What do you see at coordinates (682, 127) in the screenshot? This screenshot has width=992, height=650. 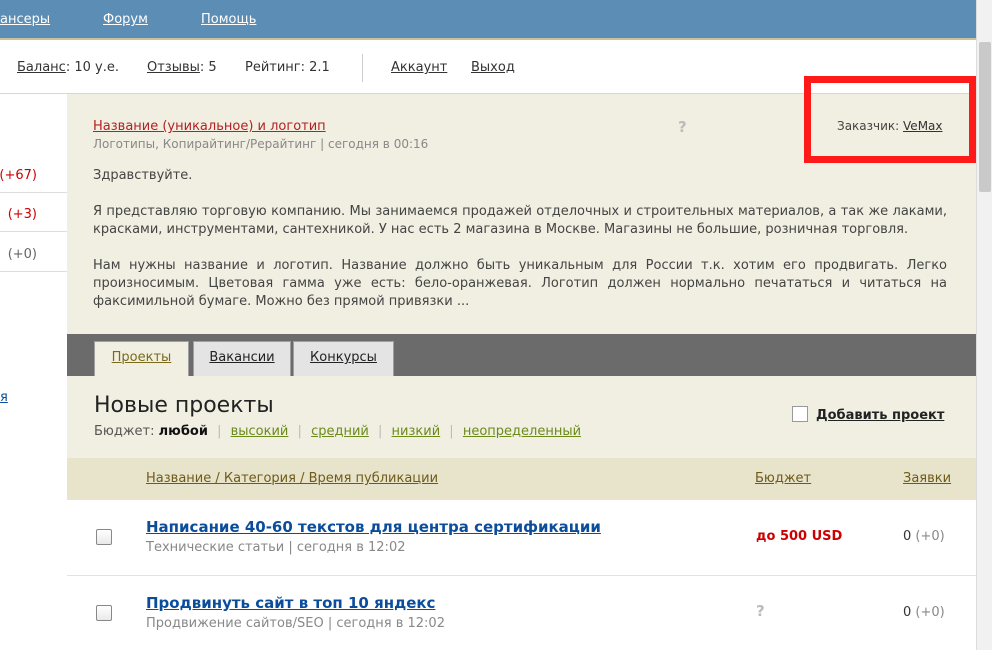 I see `featured-budget-unknown: ?` at bounding box center [682, 127].